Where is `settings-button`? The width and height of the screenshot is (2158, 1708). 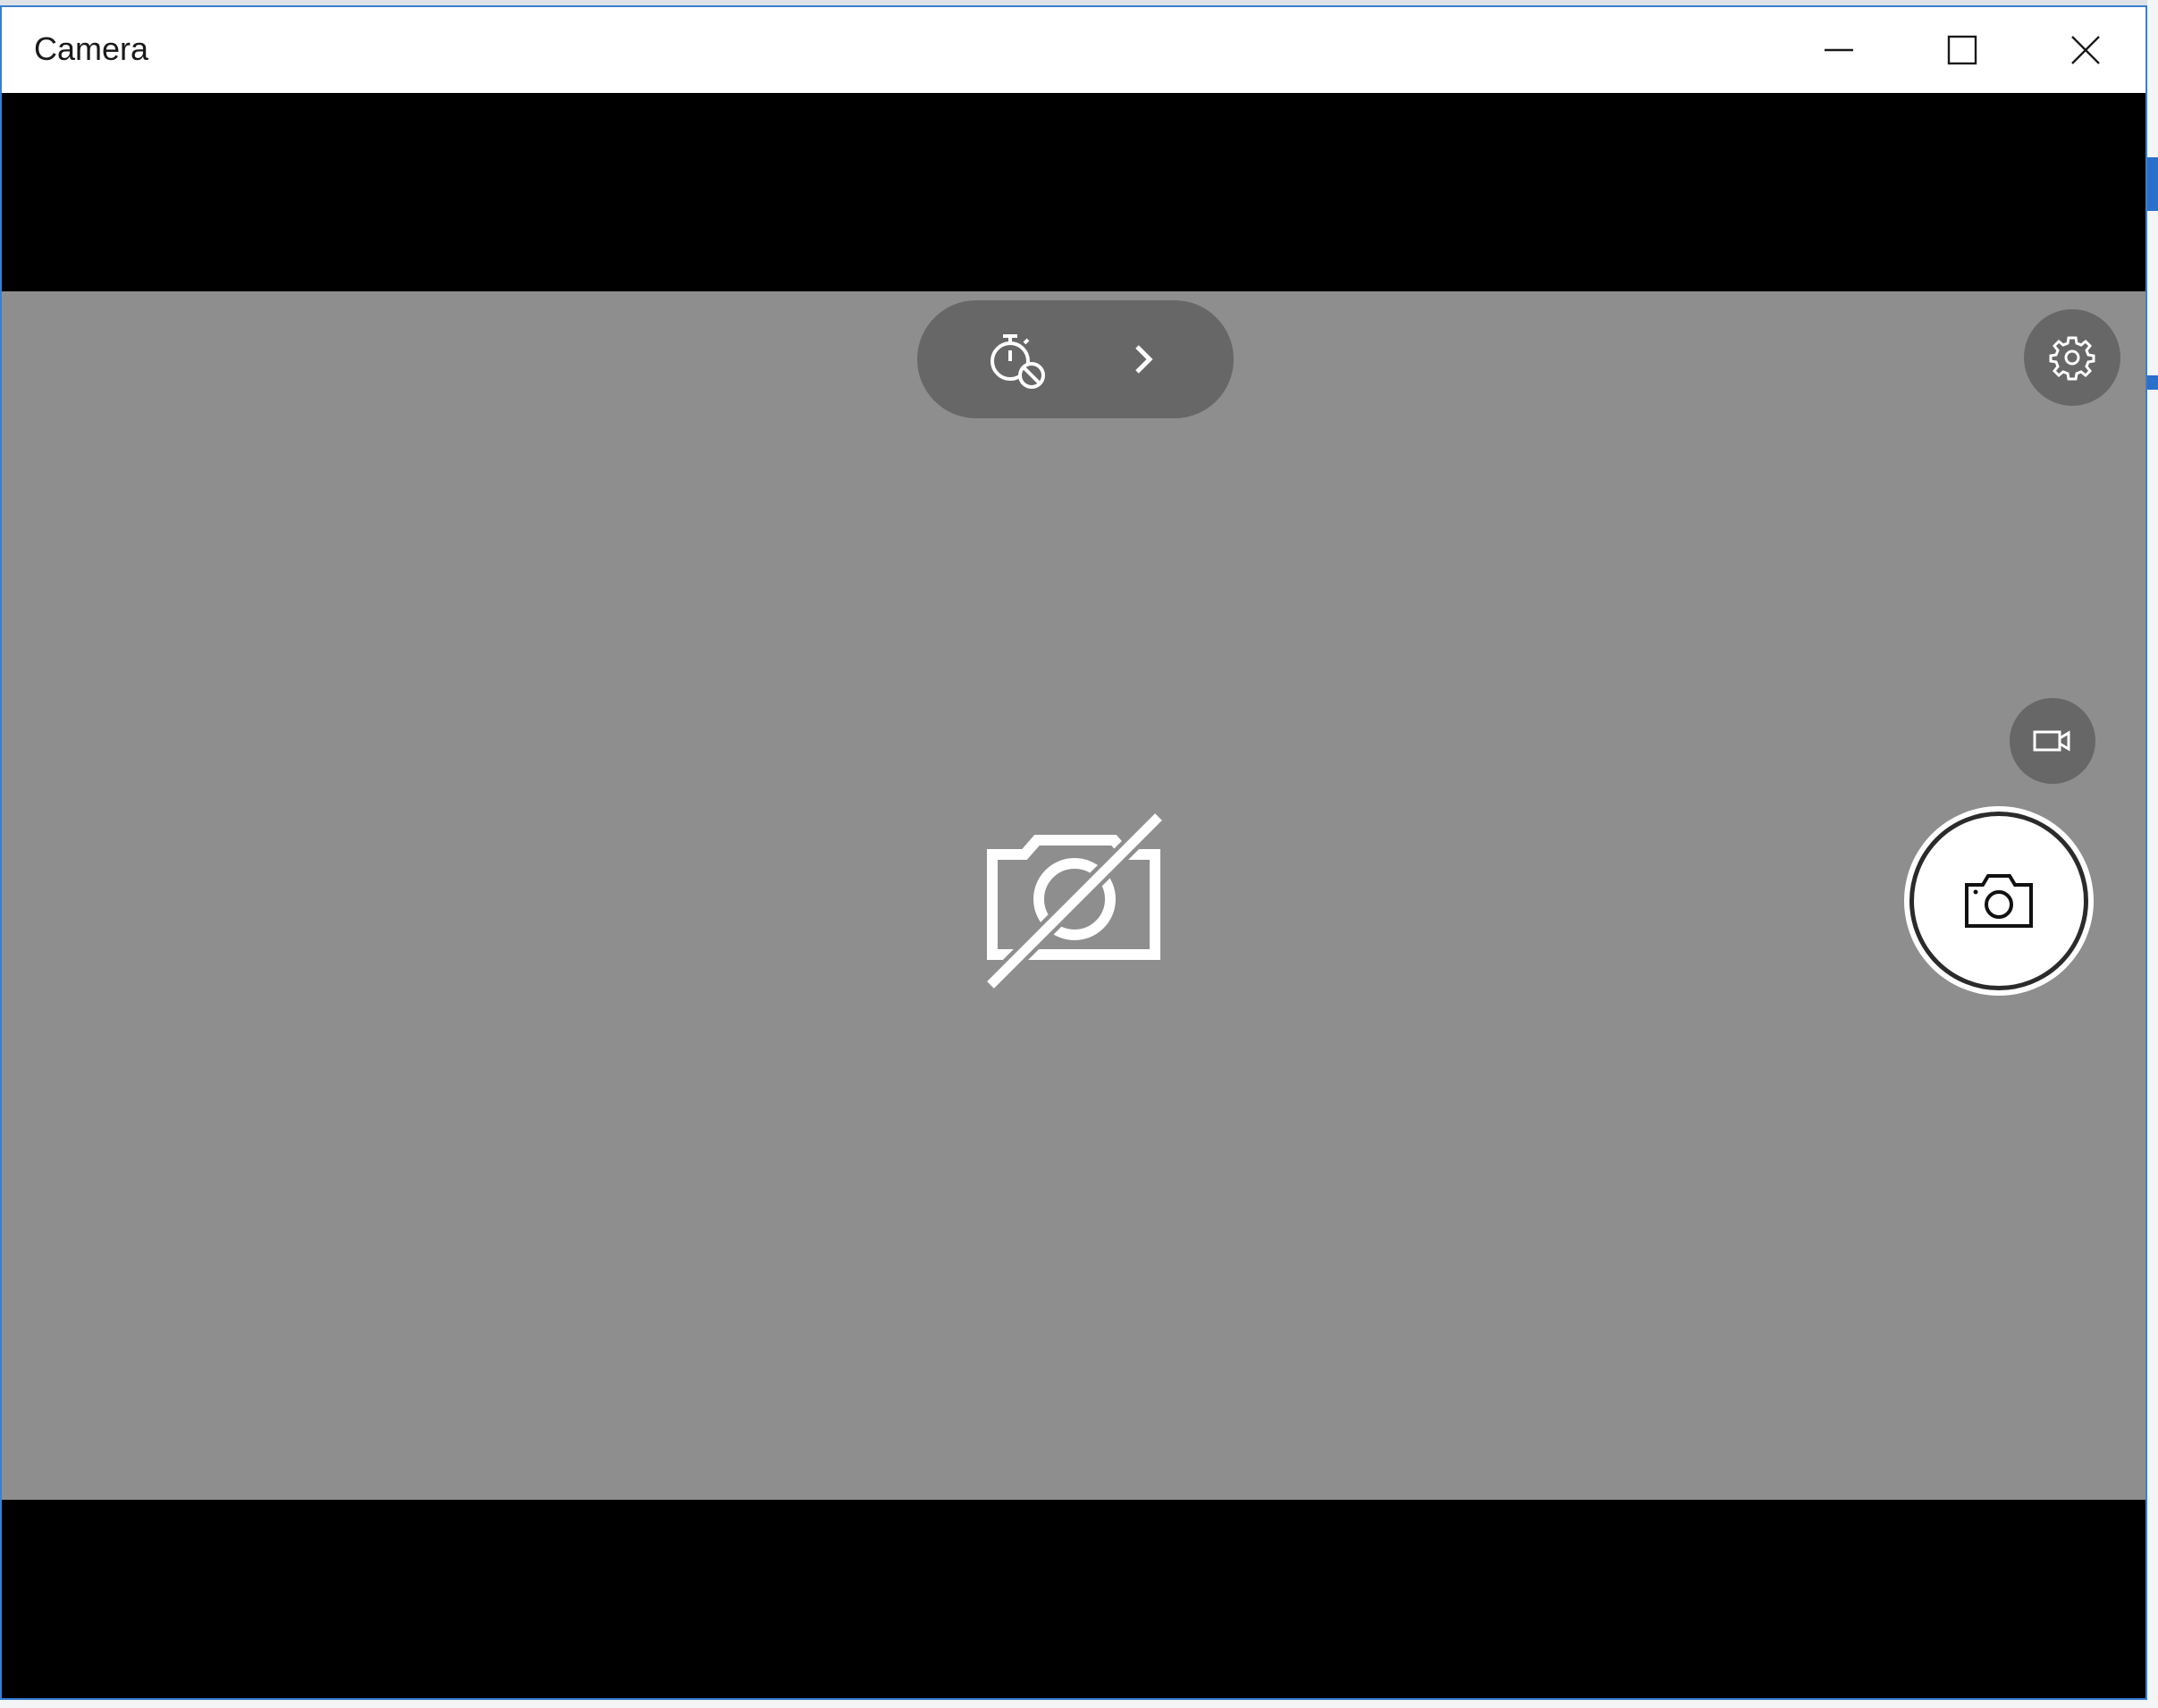 settings-button is located at coordinates (2072, 357).